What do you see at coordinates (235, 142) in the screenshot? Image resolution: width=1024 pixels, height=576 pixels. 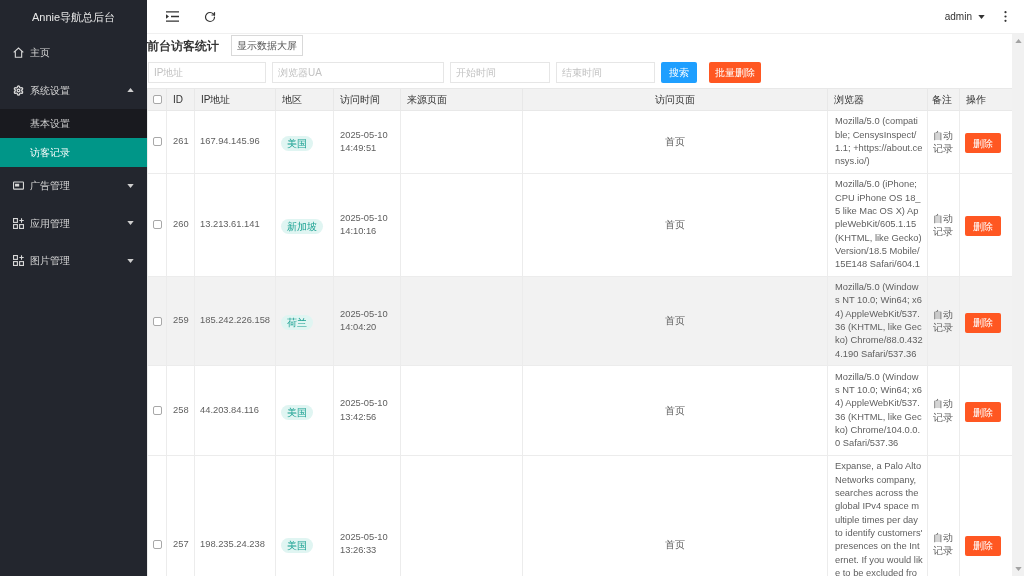 I see `table-cell: 167.94.145.96` at bounding box center [235, 142].